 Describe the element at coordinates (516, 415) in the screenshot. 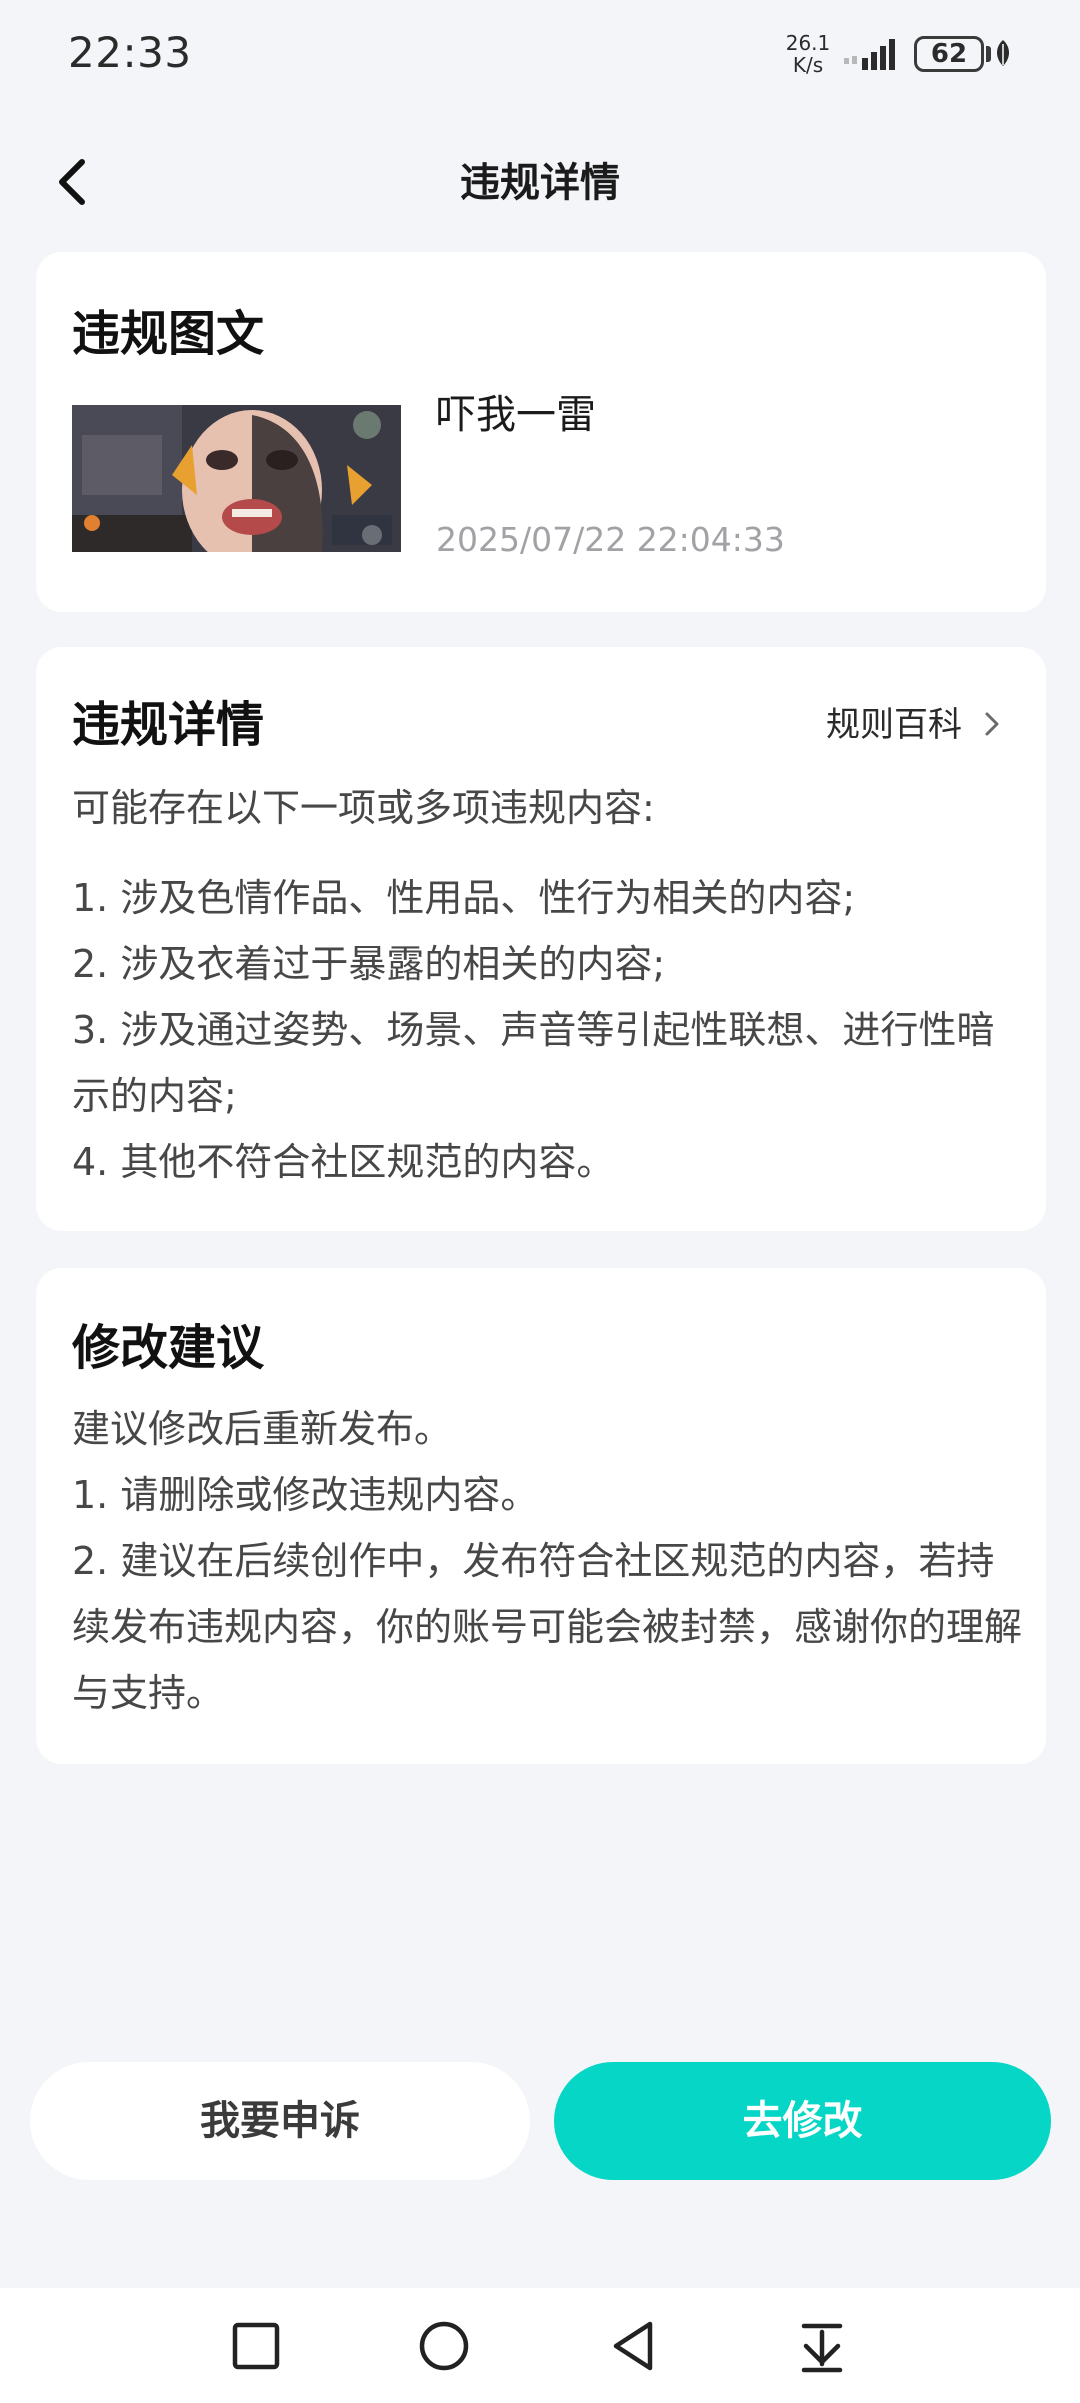

I see `post-caption: 吓我一雷` at that location.